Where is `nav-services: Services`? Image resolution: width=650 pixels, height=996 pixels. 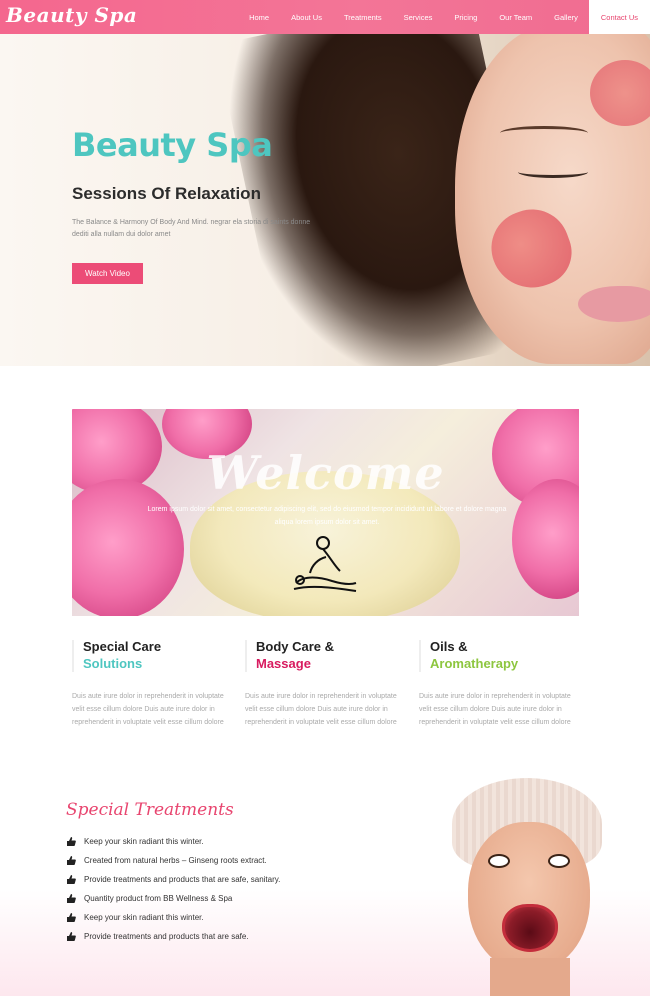 nav-services: Services is located at coordinates (418, 17).